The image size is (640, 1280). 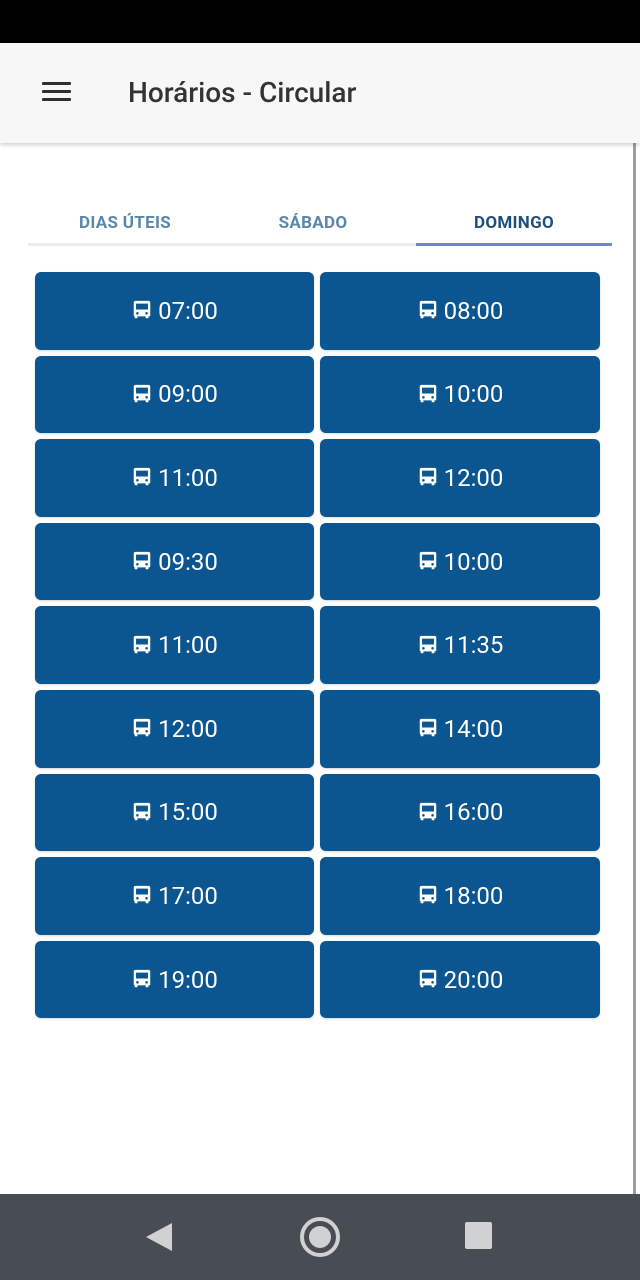 I want to click on time-button: 08:00, so click(x=460, y=311).